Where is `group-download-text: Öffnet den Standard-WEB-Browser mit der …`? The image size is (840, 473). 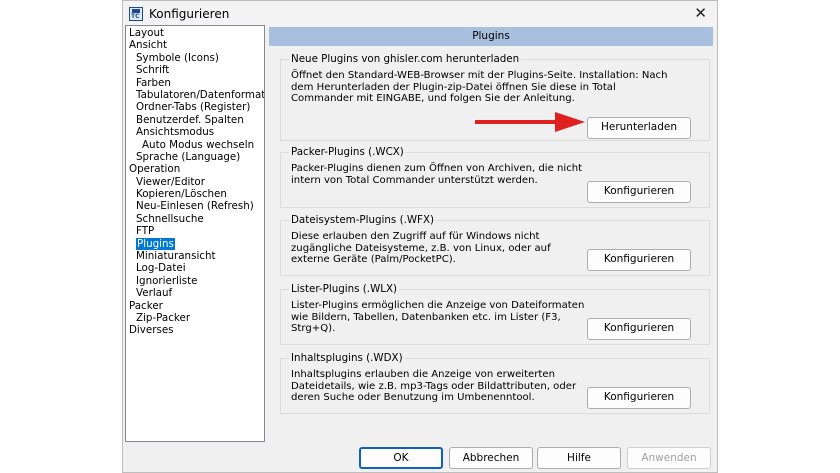 group-download-text: Öffnet den Standard-WEB-Browser mit der … is located at coordinates (479, 87).